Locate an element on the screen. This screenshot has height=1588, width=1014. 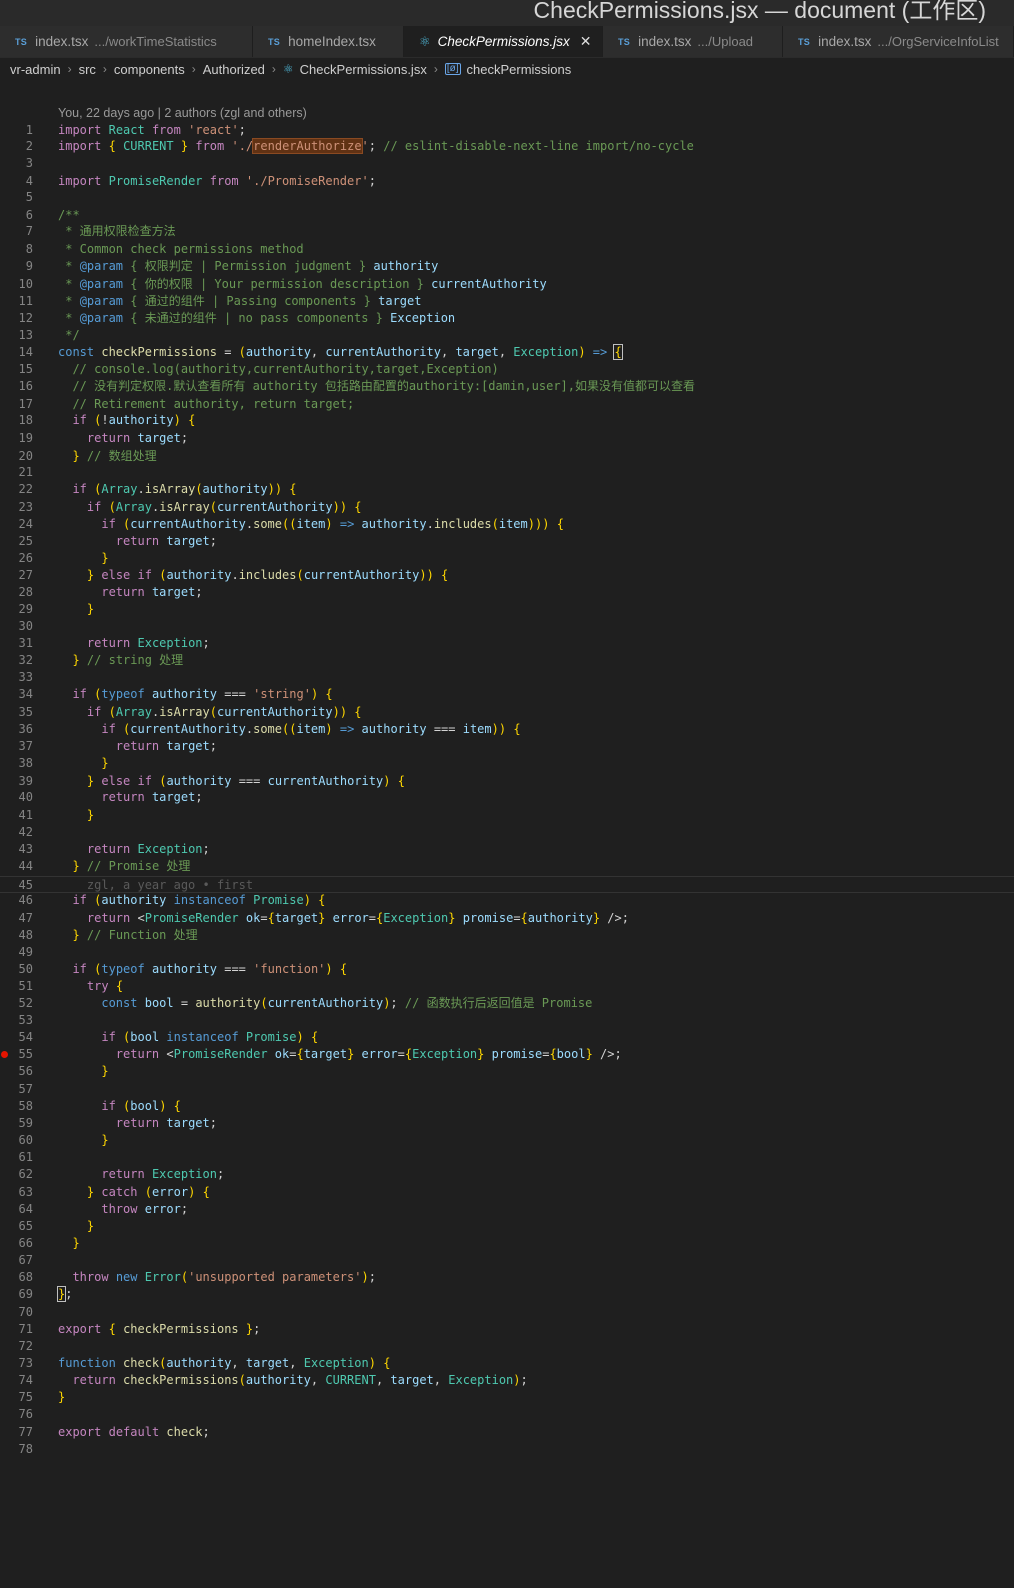
line-number: 69 is located at coordinates (16, 1294).